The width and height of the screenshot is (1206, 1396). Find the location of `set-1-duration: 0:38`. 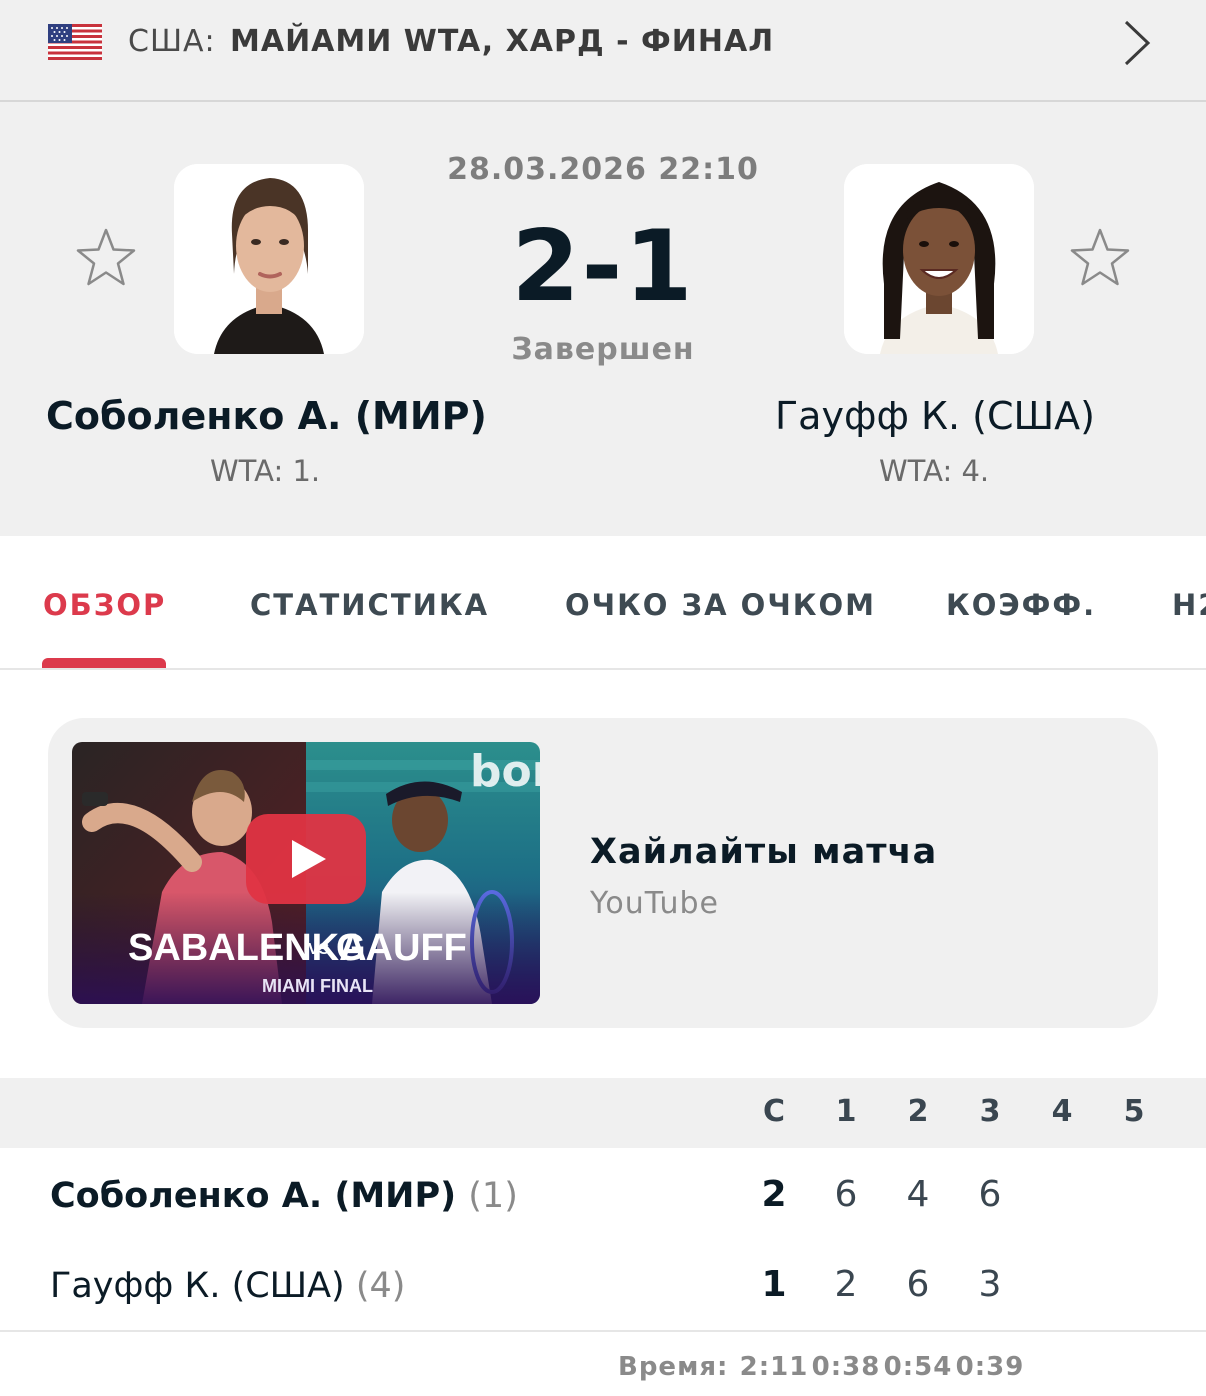

set-1-duration: 0:38 is located at coordinates (846, 1367).